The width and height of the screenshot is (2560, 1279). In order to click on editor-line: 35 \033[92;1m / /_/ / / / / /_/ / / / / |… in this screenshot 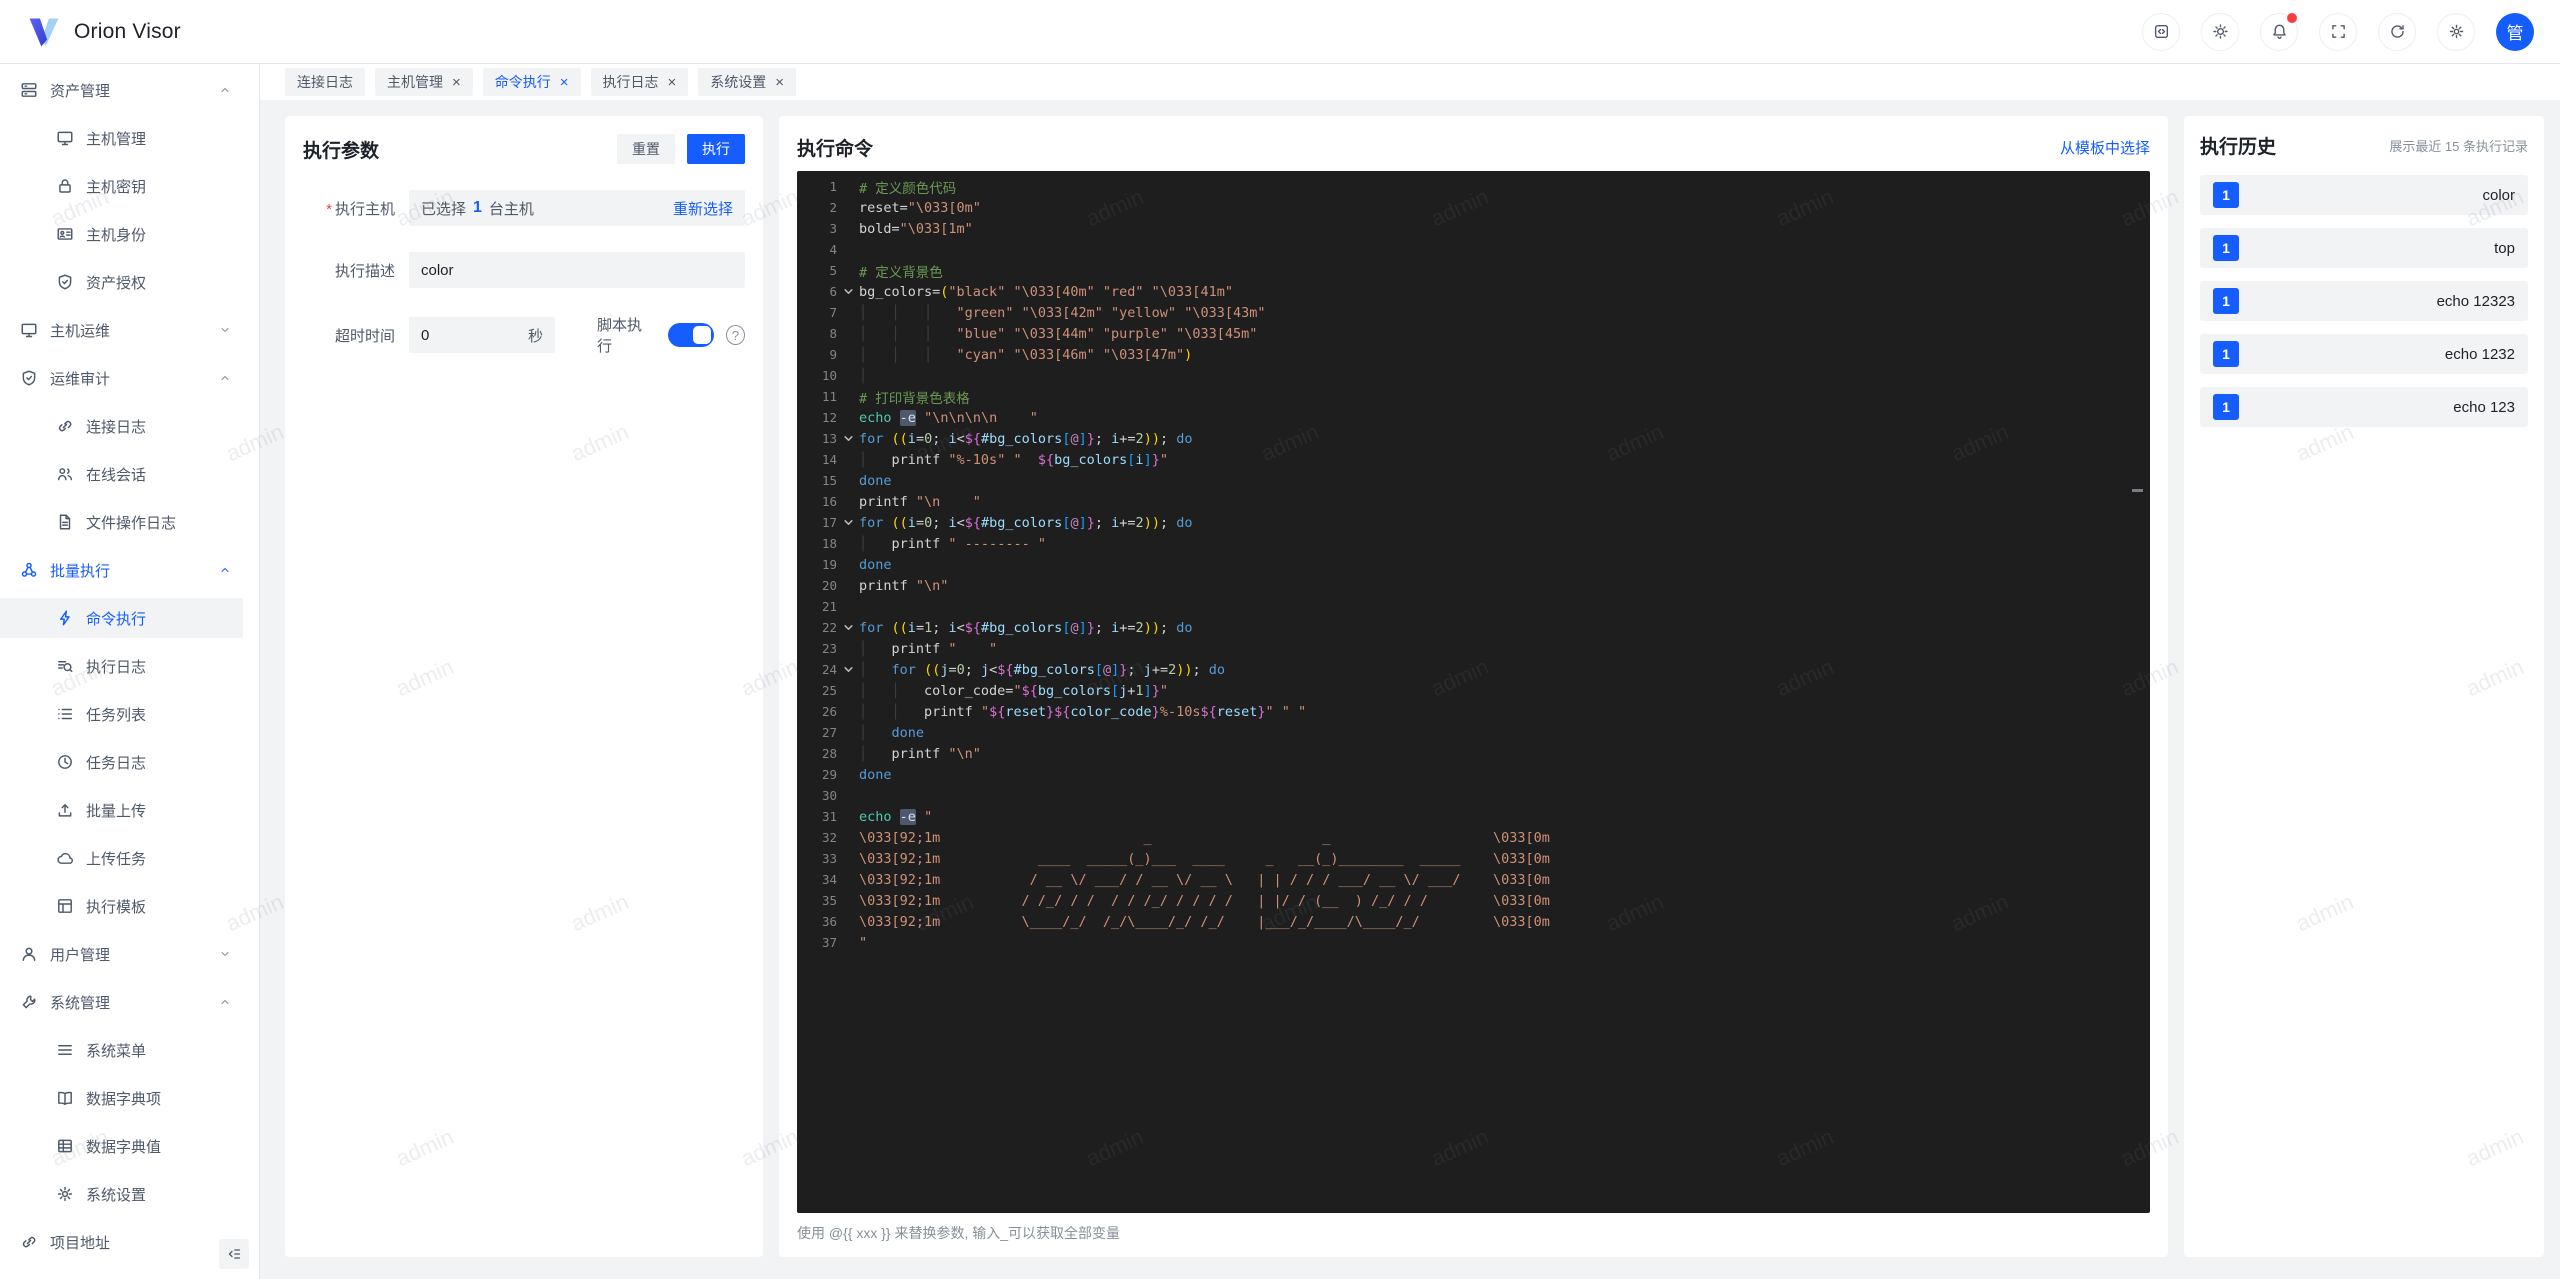, I will do `click(1473, 900)`.